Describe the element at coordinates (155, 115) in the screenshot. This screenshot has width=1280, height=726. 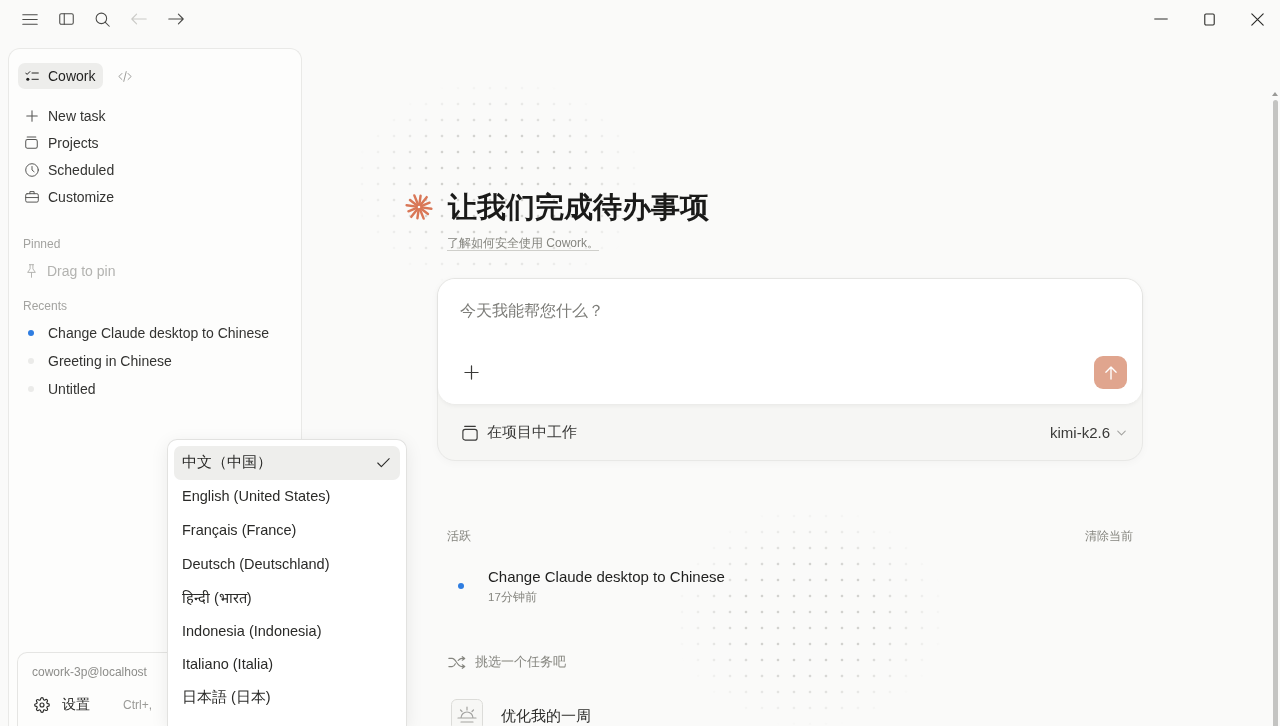
I see `nav-item: New task` at that location.